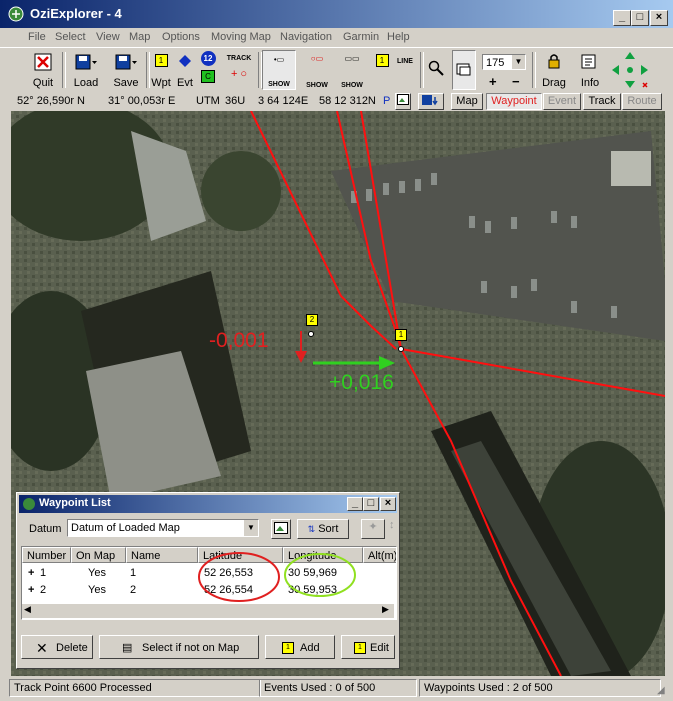 Image resolution: width=673 pixels, height=701 pixels. What do you see at coordinates (355, 504) in the screenshot?
I see `dialog-minimize-button: _` at bounding box center [355, 504].